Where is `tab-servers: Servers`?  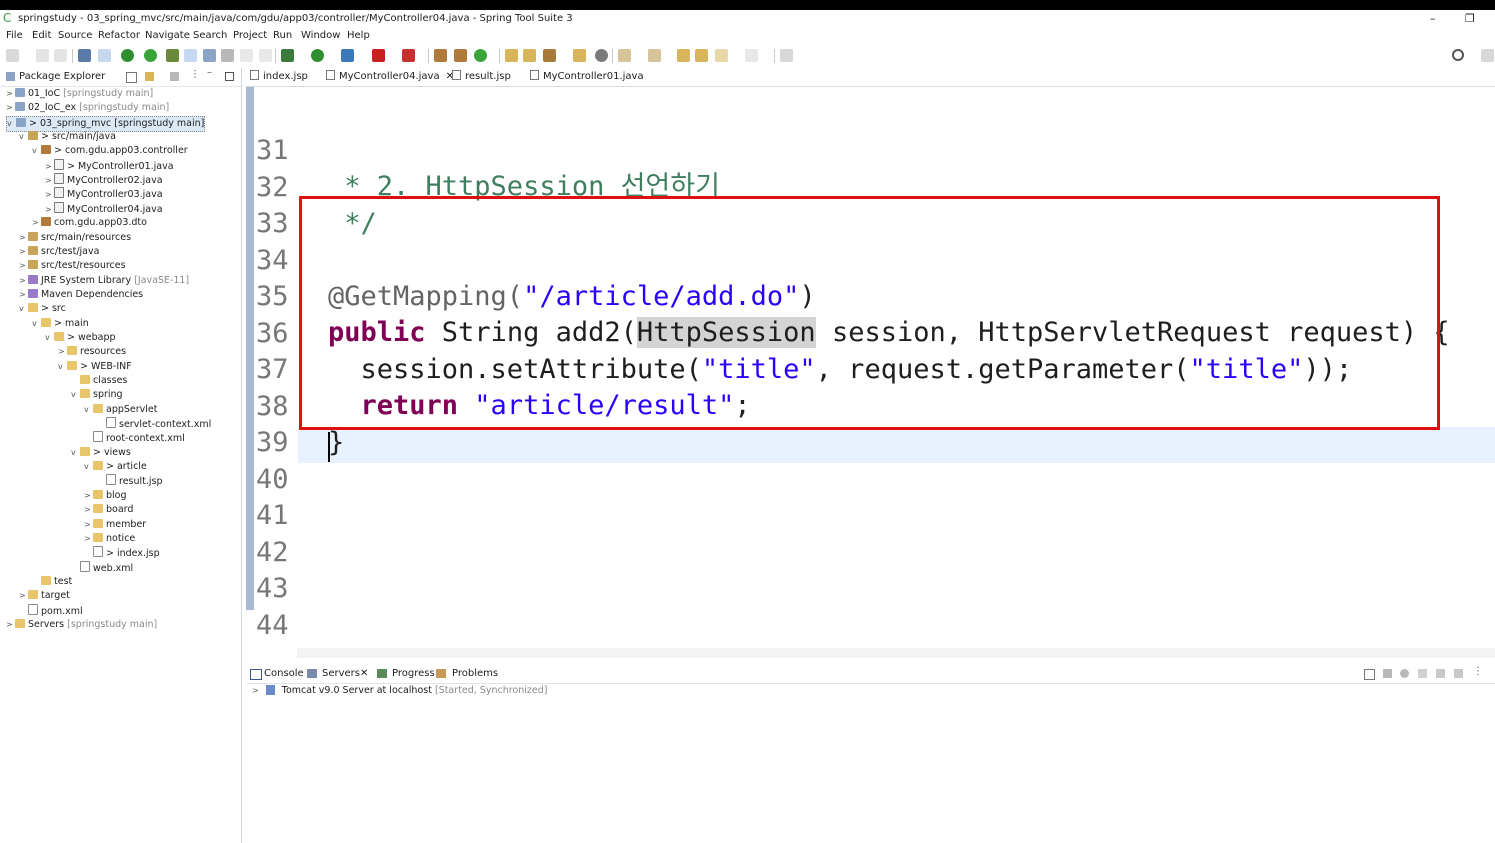 tab-servers: Servers is located at coordinates (341, 673).